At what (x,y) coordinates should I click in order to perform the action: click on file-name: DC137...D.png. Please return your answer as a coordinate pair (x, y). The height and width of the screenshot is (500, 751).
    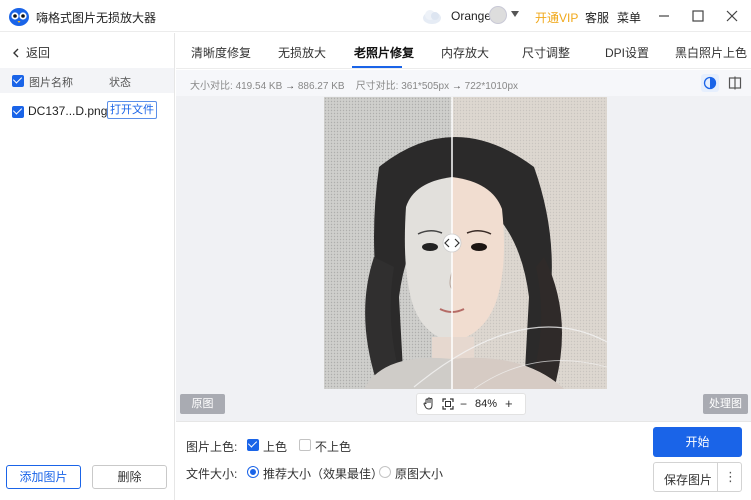
    Looking at the image, I should click on (68, 111).